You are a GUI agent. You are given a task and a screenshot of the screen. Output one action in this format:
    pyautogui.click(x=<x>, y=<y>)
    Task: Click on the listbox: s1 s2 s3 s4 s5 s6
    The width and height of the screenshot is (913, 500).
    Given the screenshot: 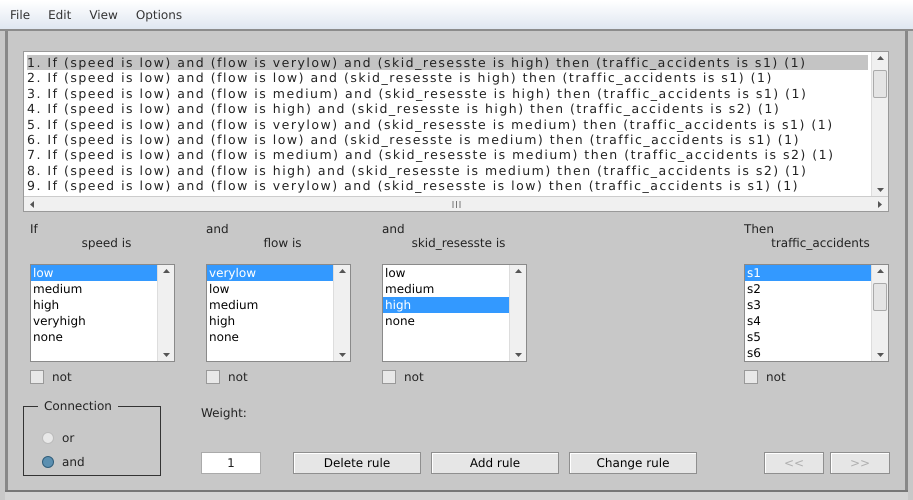 What is the action you would take?
    pyautogui.click(x=816, y=313)
    